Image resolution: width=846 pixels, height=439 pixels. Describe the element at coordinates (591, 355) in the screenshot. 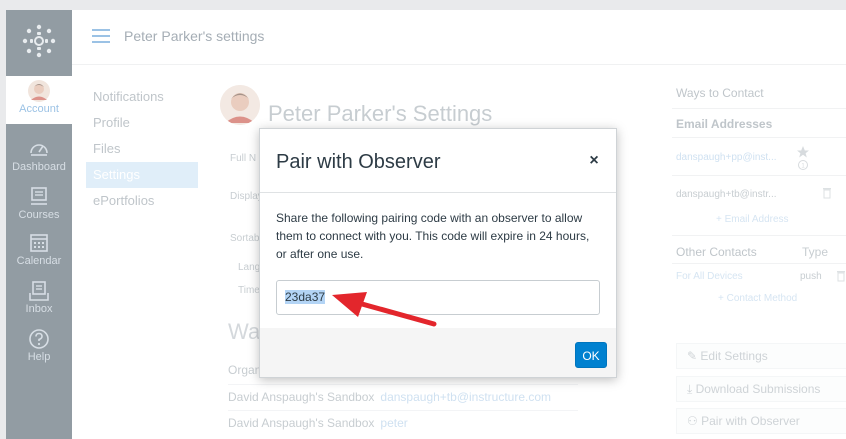

I see `ok-button: OK` at that location.